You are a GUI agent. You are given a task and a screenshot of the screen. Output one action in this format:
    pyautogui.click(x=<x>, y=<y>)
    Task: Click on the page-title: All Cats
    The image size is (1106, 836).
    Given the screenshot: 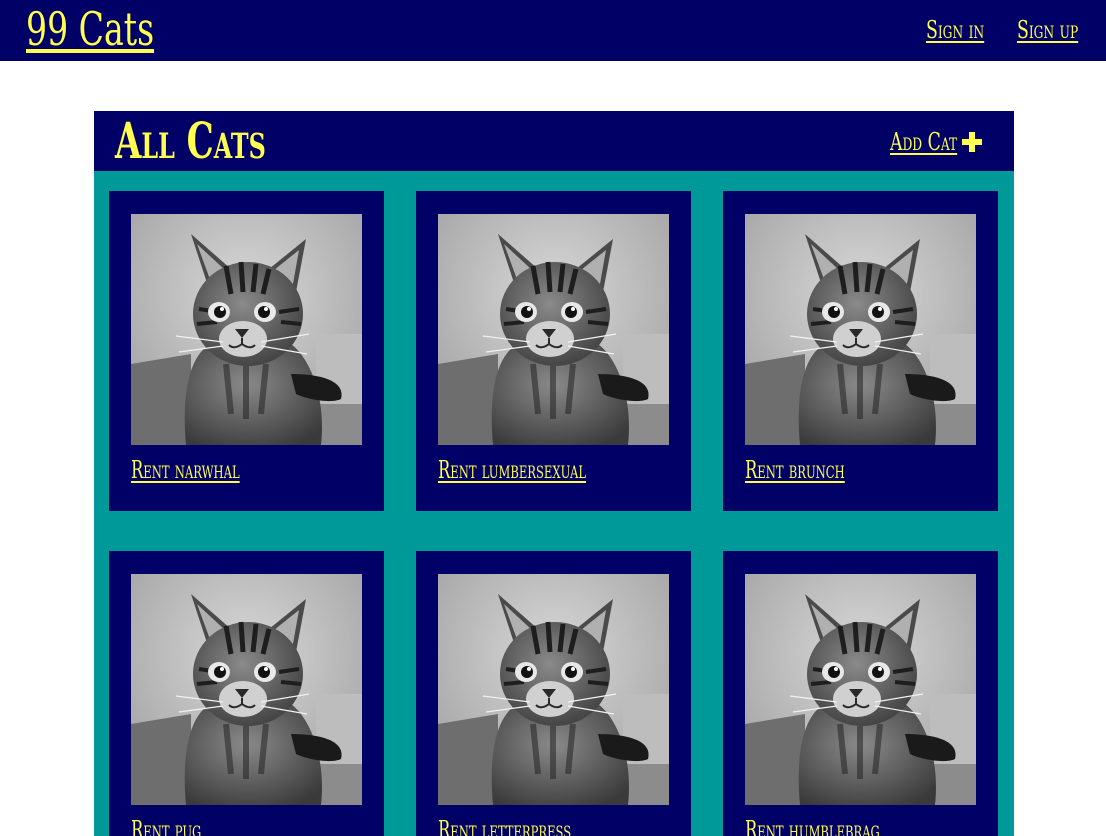 What is the action you would take?
    pyautogui.click(x=190, y=140)
    